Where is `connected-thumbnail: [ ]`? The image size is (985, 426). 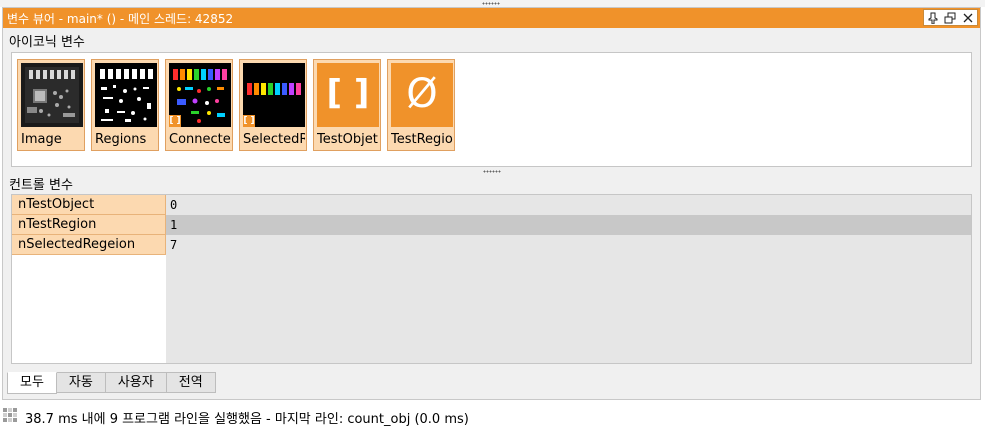 connected-thumbnail: [ ] is located at coordinates (200, 95).